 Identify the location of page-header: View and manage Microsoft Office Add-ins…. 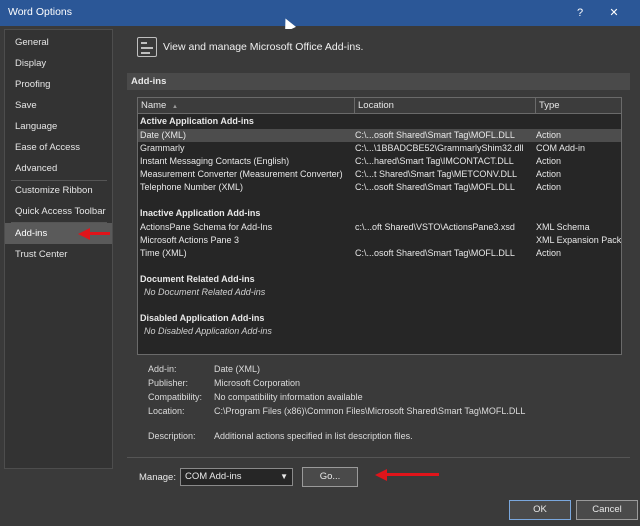
(263, 47).